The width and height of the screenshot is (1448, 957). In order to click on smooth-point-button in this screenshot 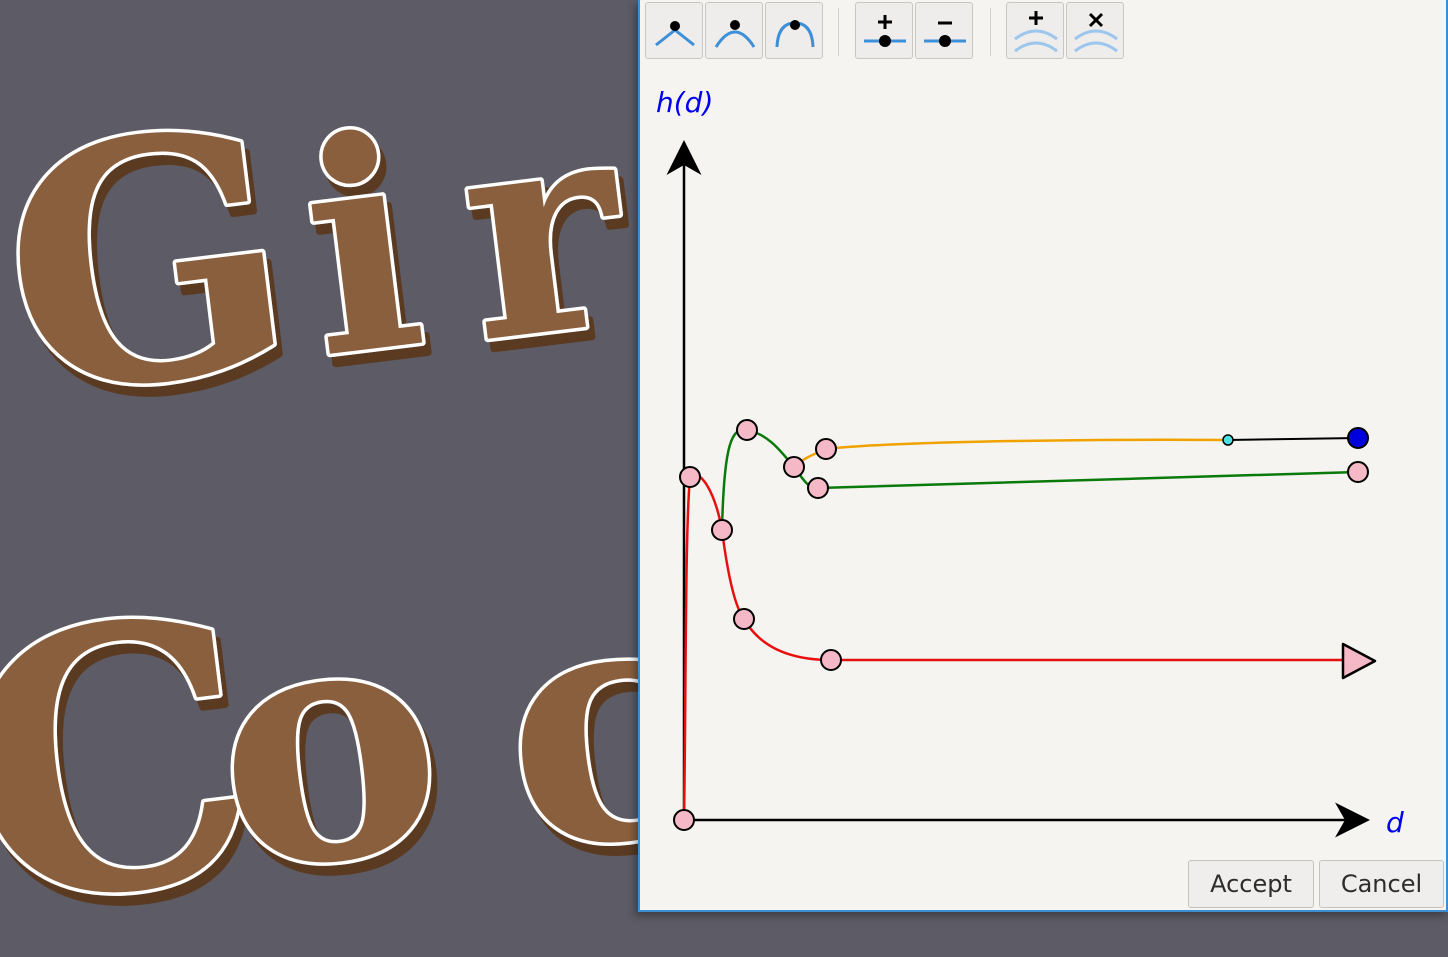, I will do `click(734, 30)`.